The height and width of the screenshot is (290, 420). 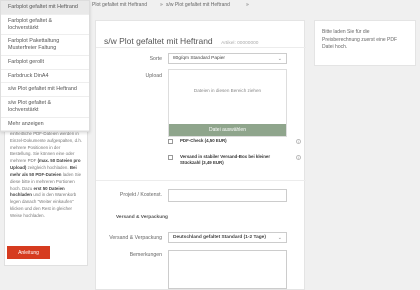 I want to click on remarks-label: Bemerkungen, so click(x=145, y=255).